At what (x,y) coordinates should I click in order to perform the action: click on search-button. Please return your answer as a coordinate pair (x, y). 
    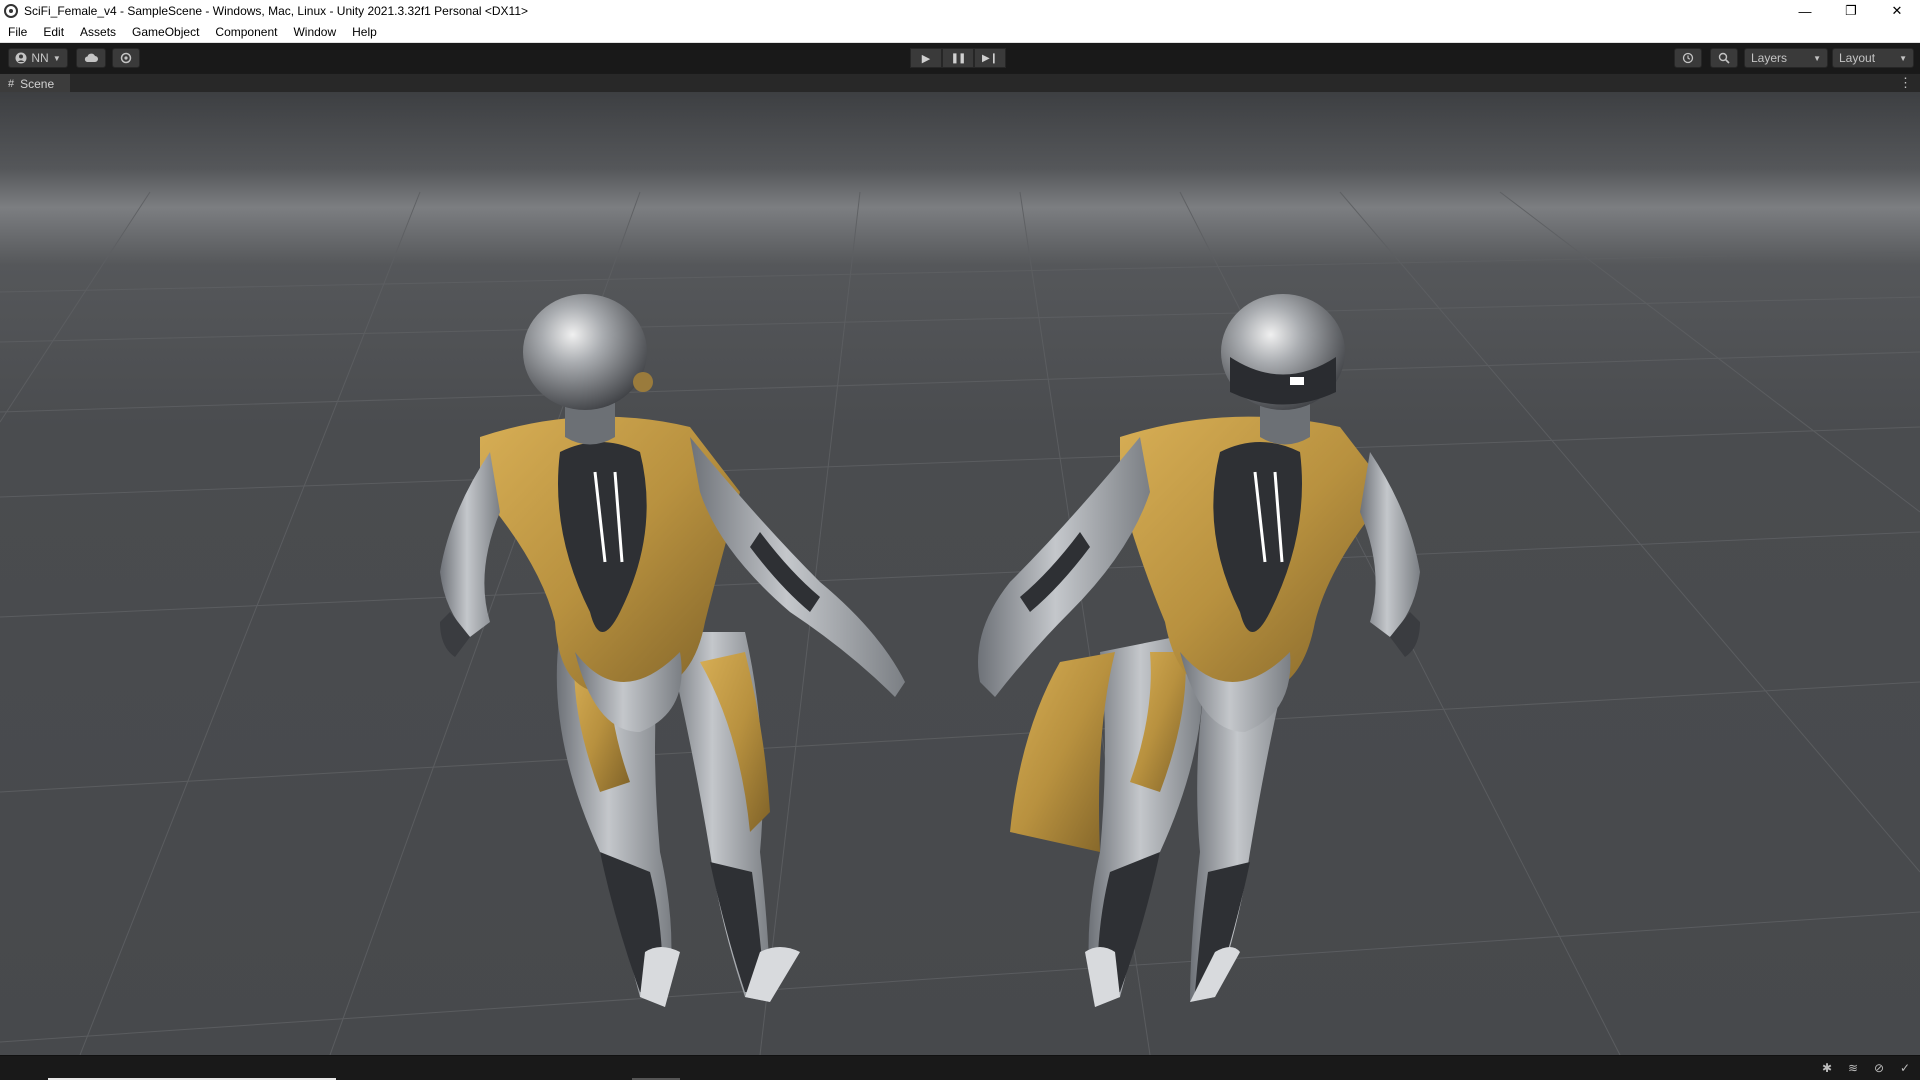
    Looking at the image, I should click on (1724, 58).